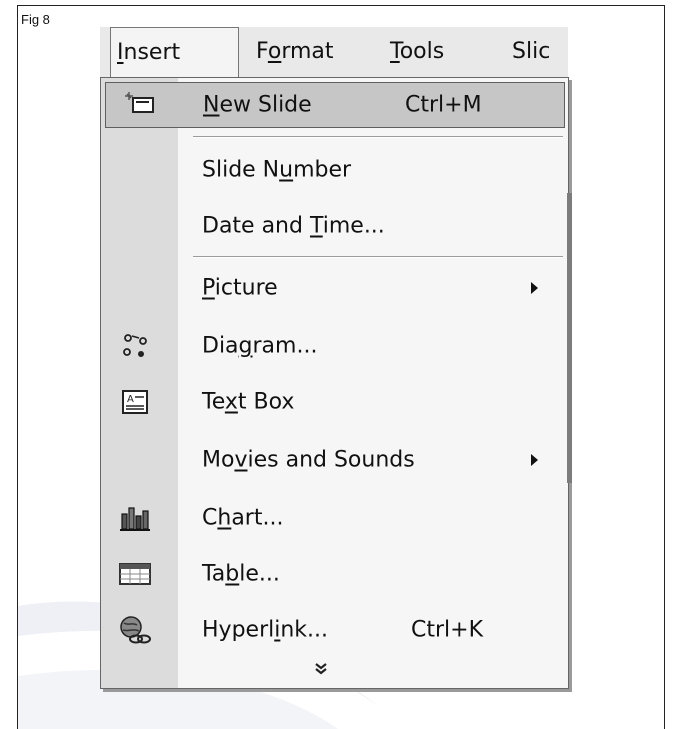 The height and width of the screenshot is (729, 673). I want to click on text-box-icon: A, so click(135, 402).